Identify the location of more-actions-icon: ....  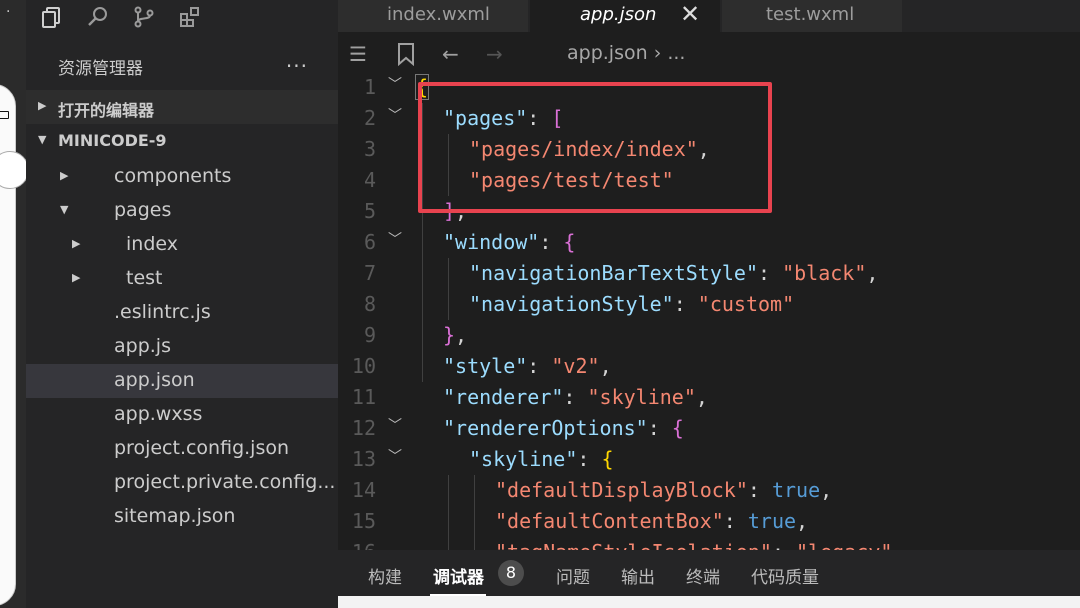
(297, 60).